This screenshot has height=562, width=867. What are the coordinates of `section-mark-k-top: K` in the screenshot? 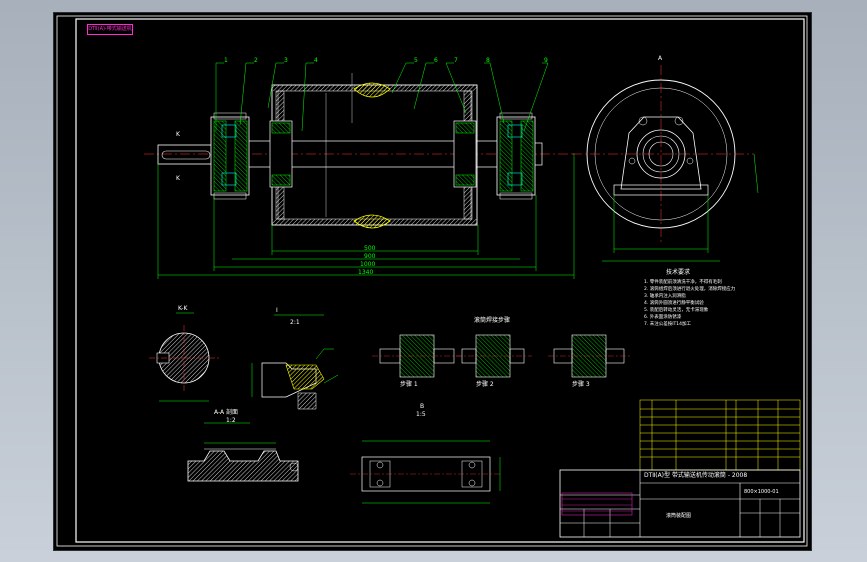 It's located at (178, 134).